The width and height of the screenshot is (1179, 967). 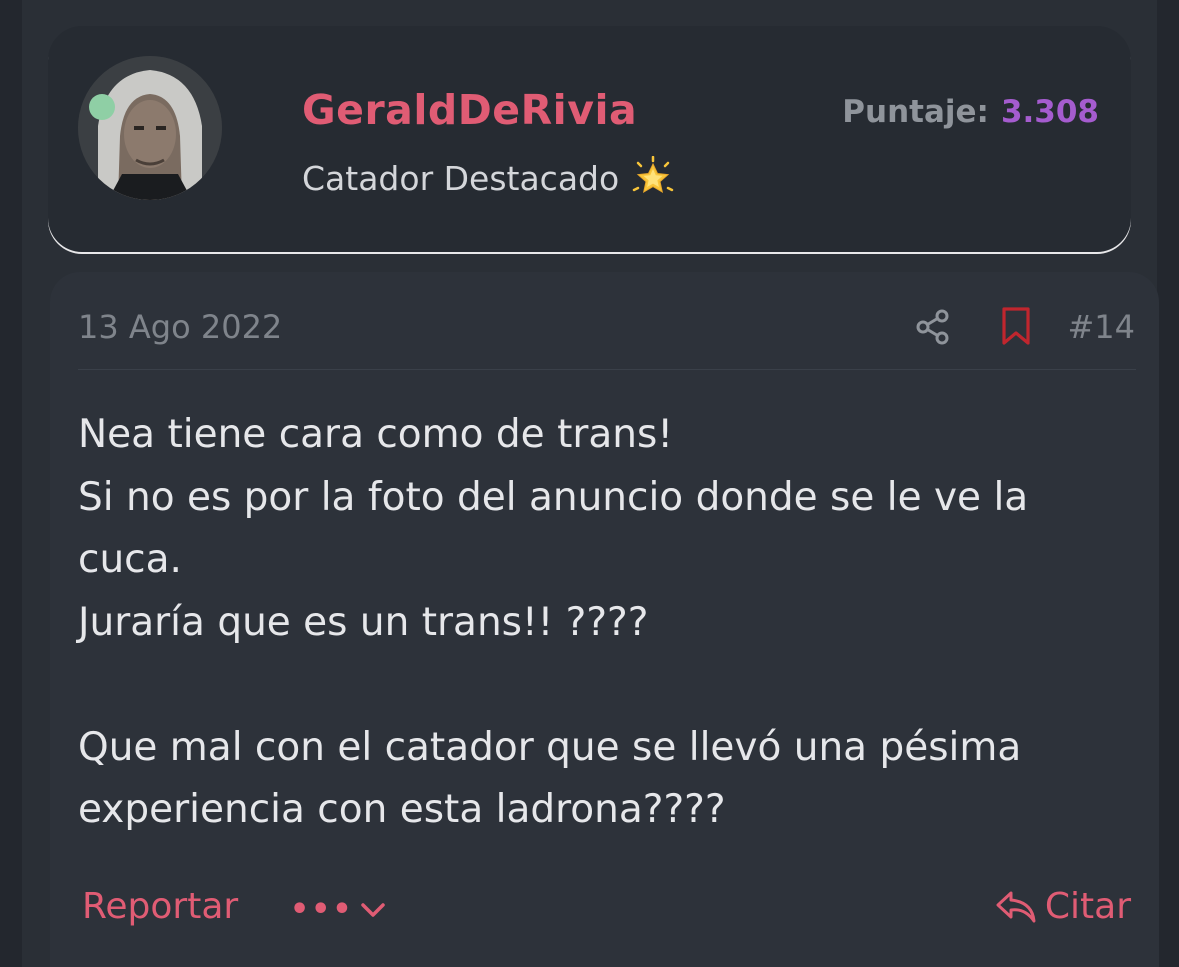 I want to click on quote-button-label: Citar, so click(x=1087, y=906).